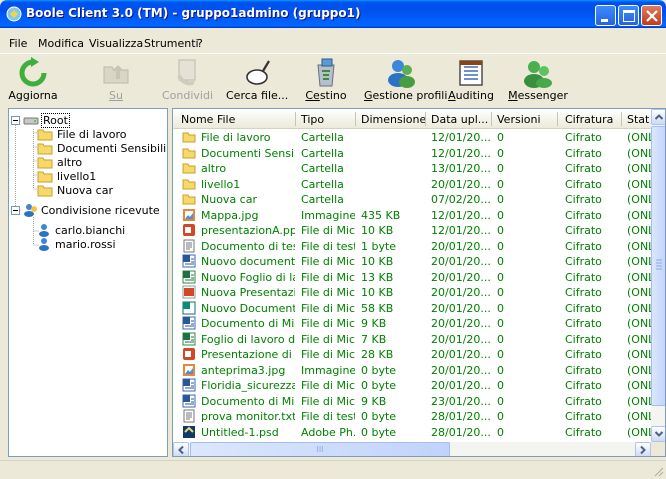  Describe the element at coordinates (589, 119) in the screenshot. I see `col-header-encryption: Cifratura` at that location.